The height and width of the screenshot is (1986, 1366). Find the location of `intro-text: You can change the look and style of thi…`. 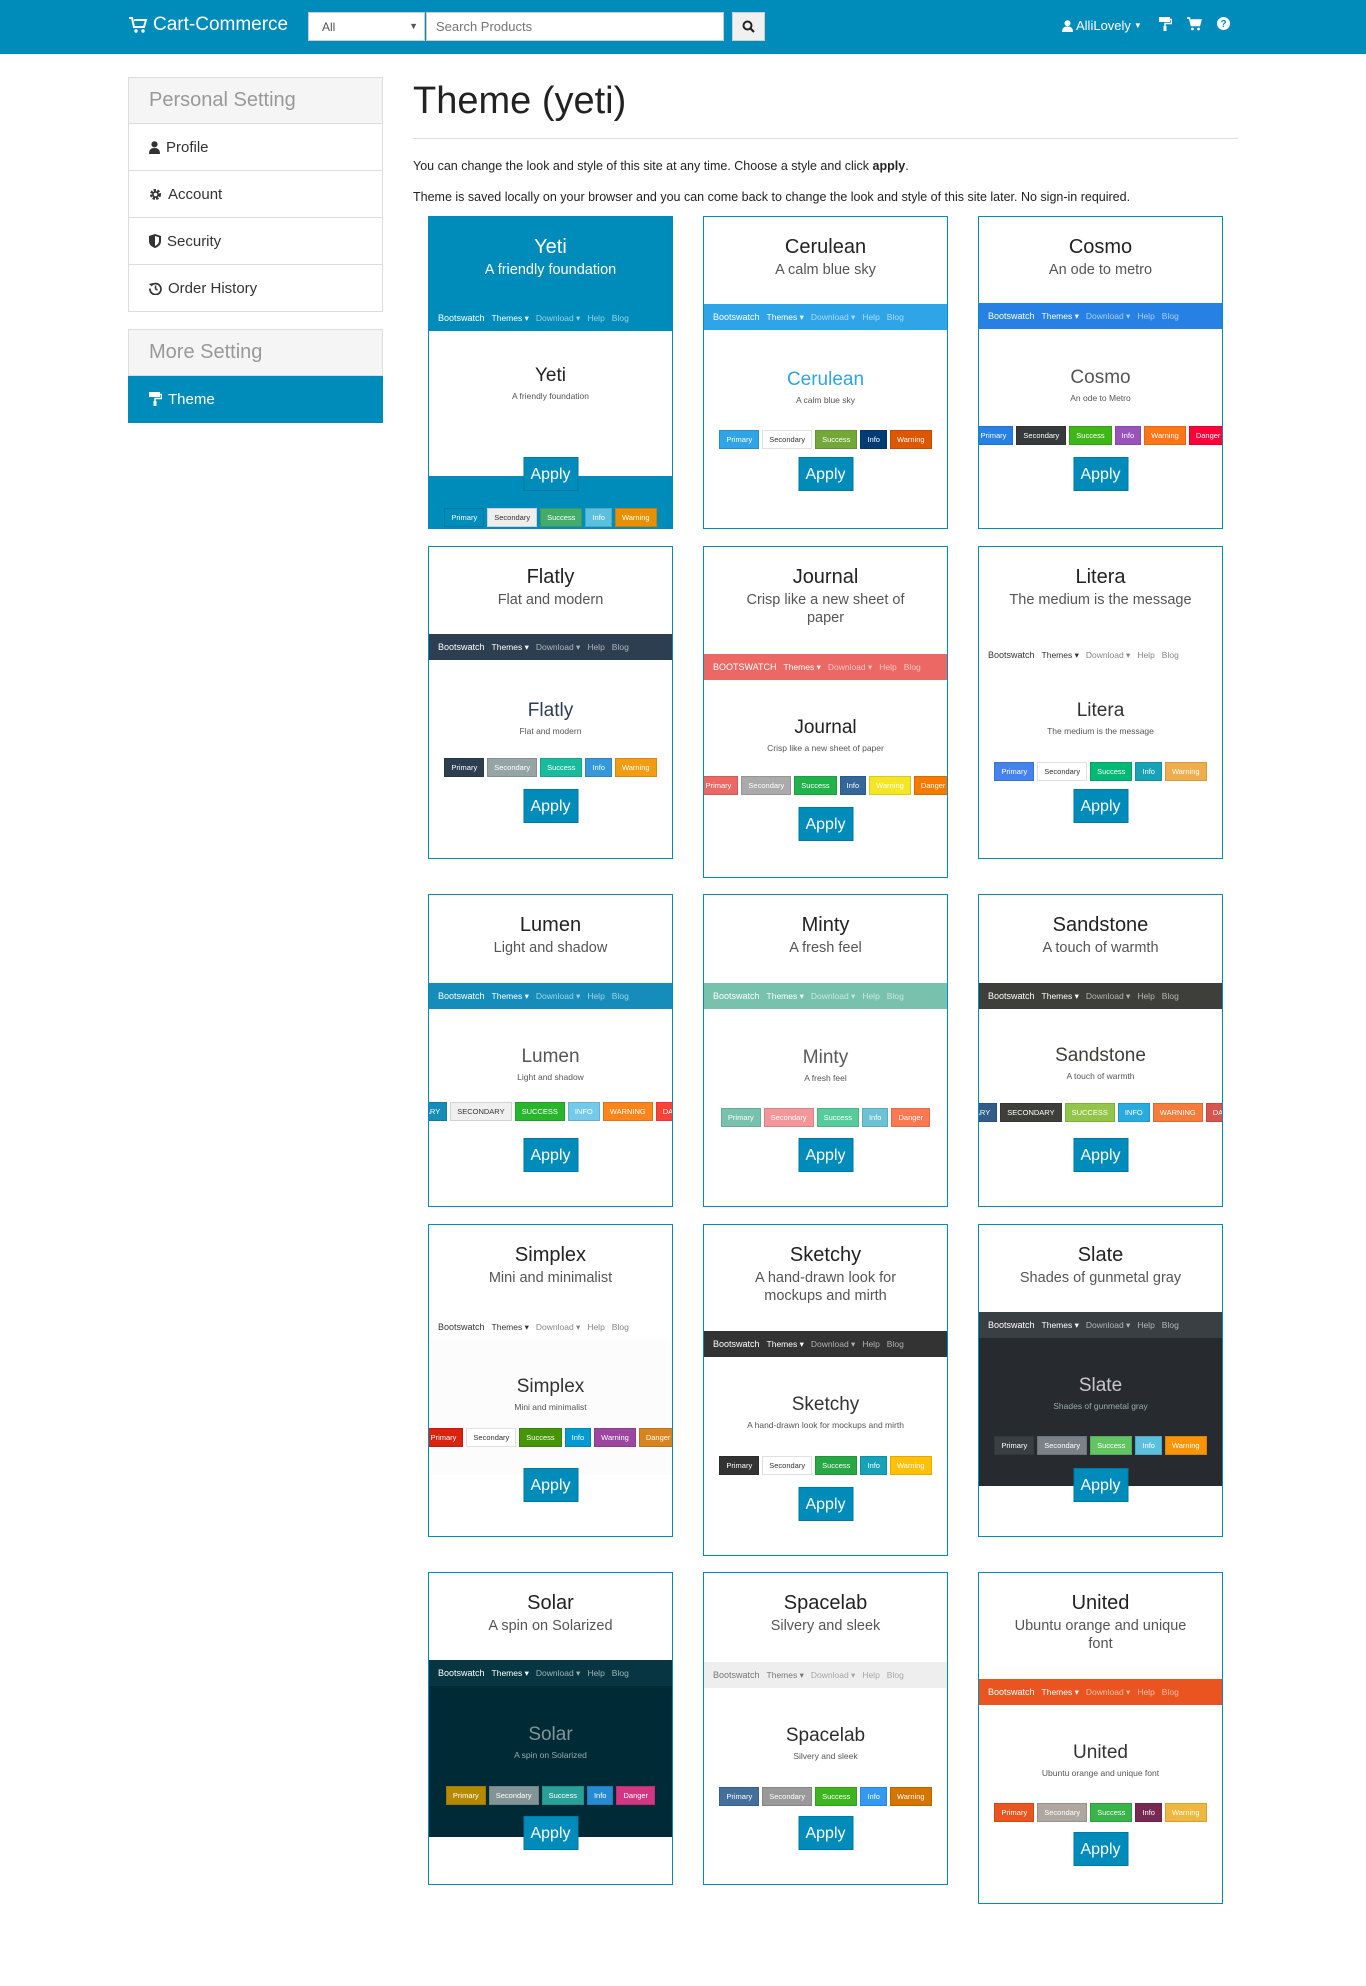

intro-text: You can change the look and style of thi… is located at coordinates (863, 166).